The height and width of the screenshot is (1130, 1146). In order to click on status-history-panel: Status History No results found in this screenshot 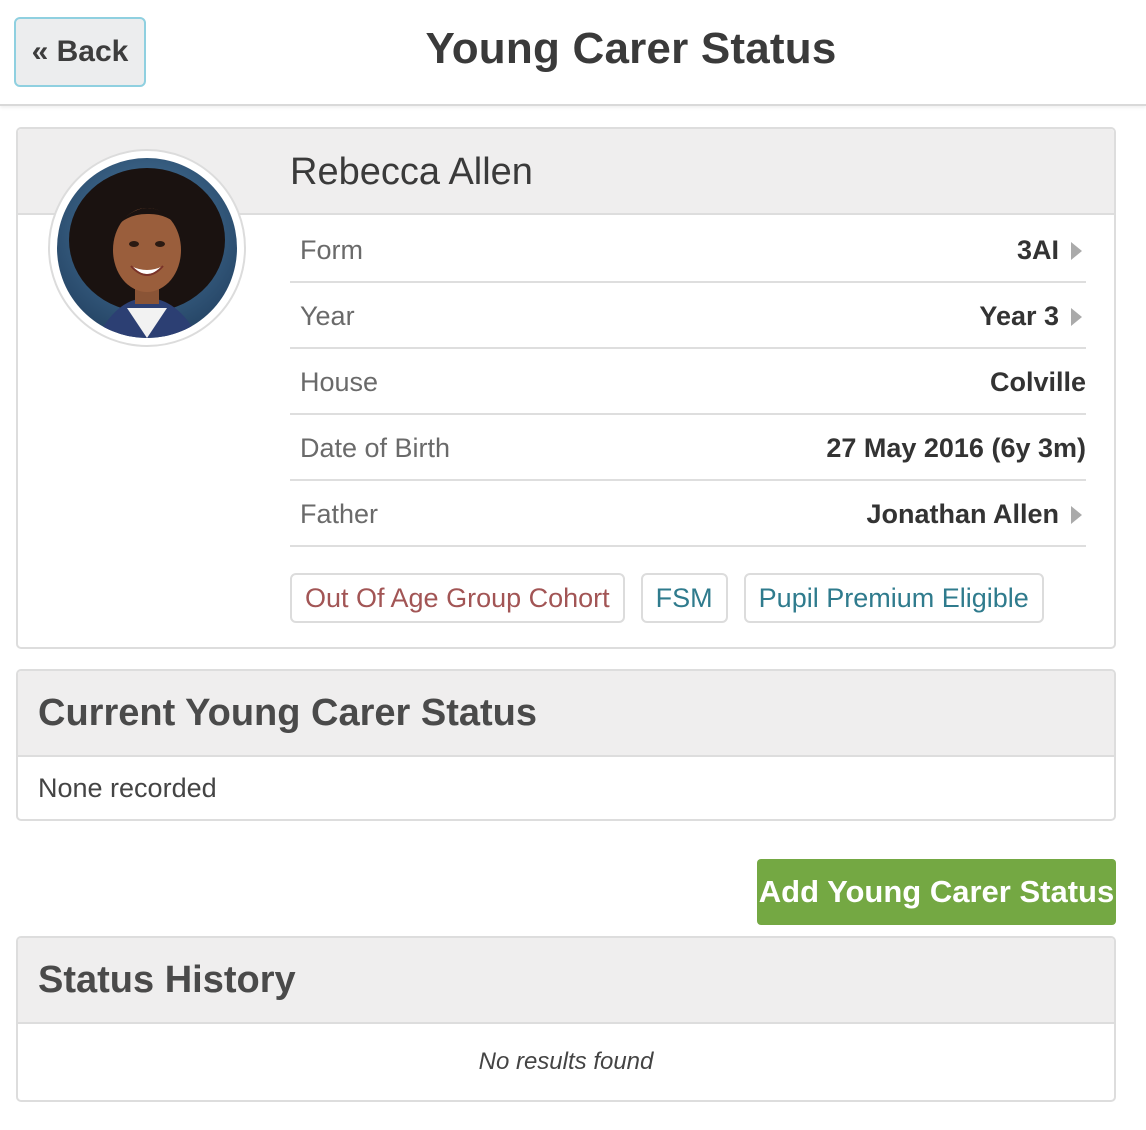, I will do `click(566, 1019)`.